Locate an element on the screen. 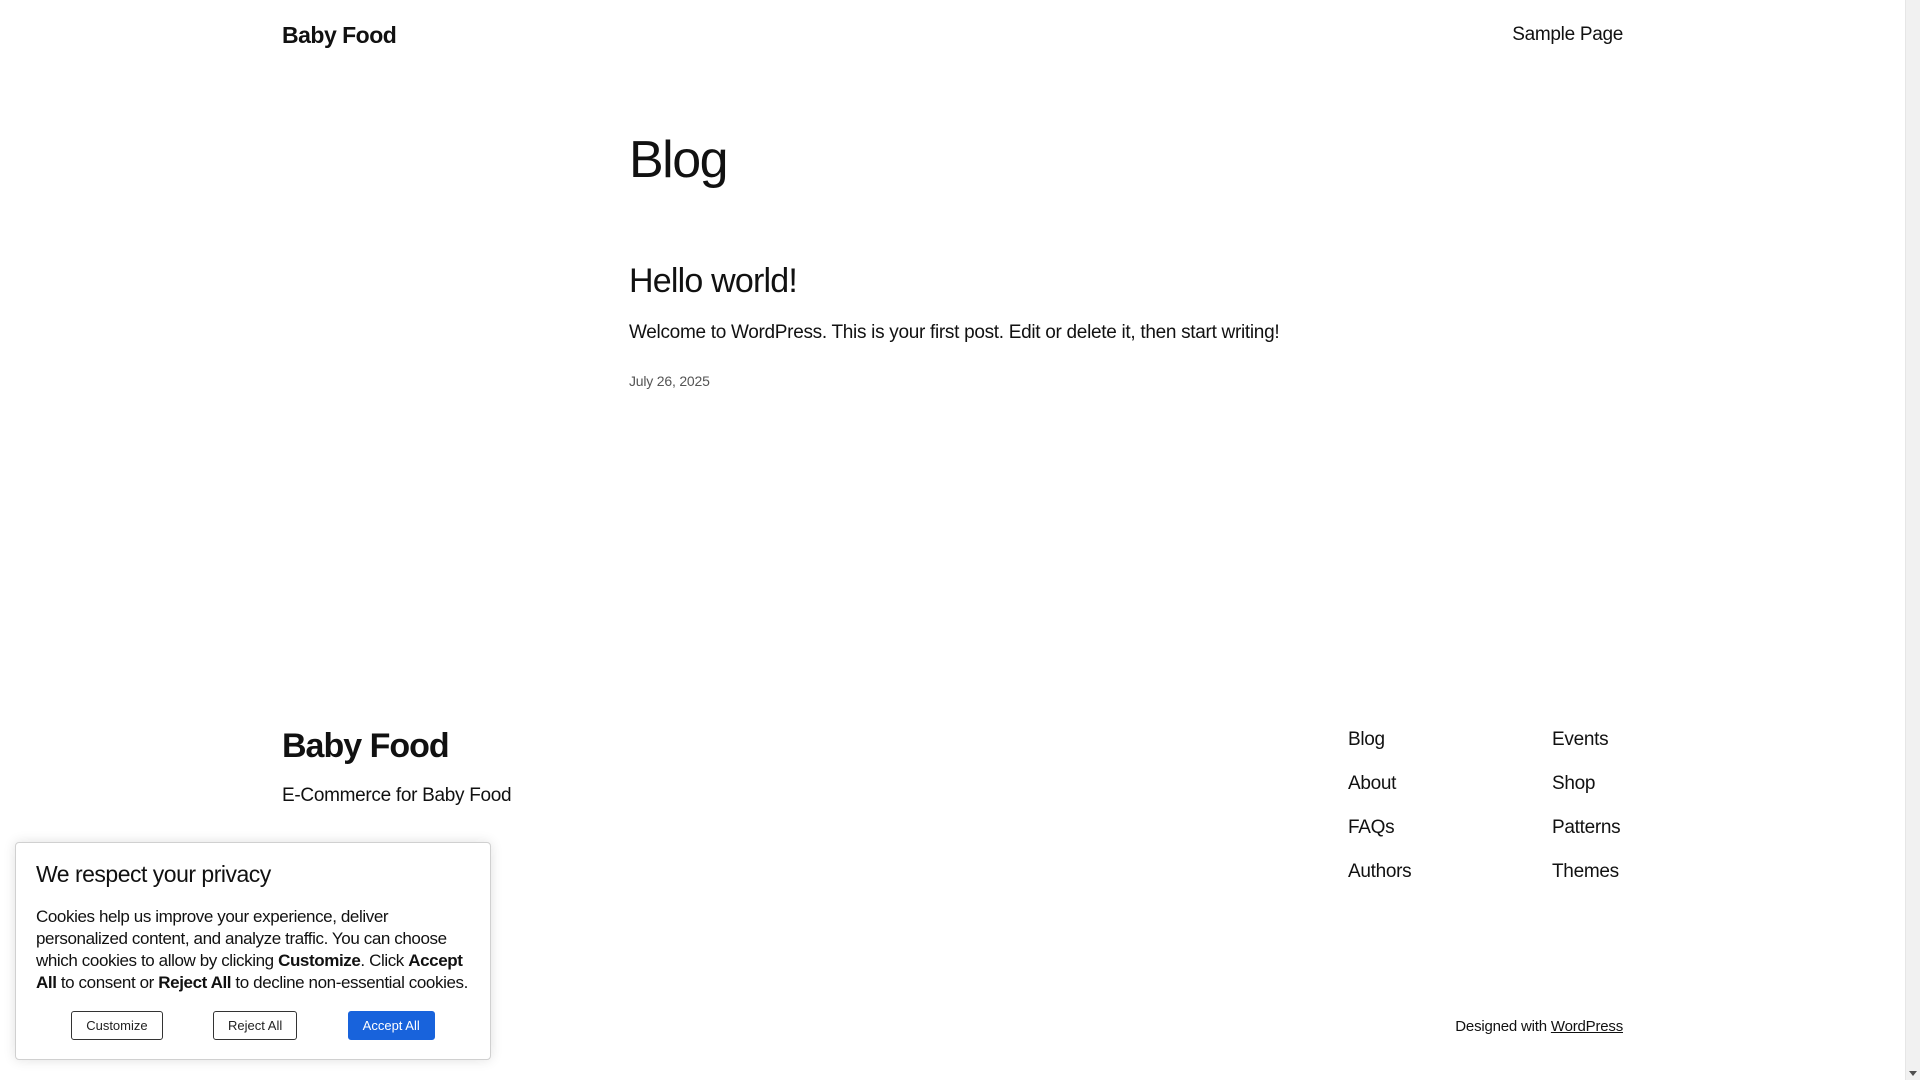 The width and height of the screenshot is (1920, 1080). site-header: Baby Food Sample Page is located at coordinates (952, 35).